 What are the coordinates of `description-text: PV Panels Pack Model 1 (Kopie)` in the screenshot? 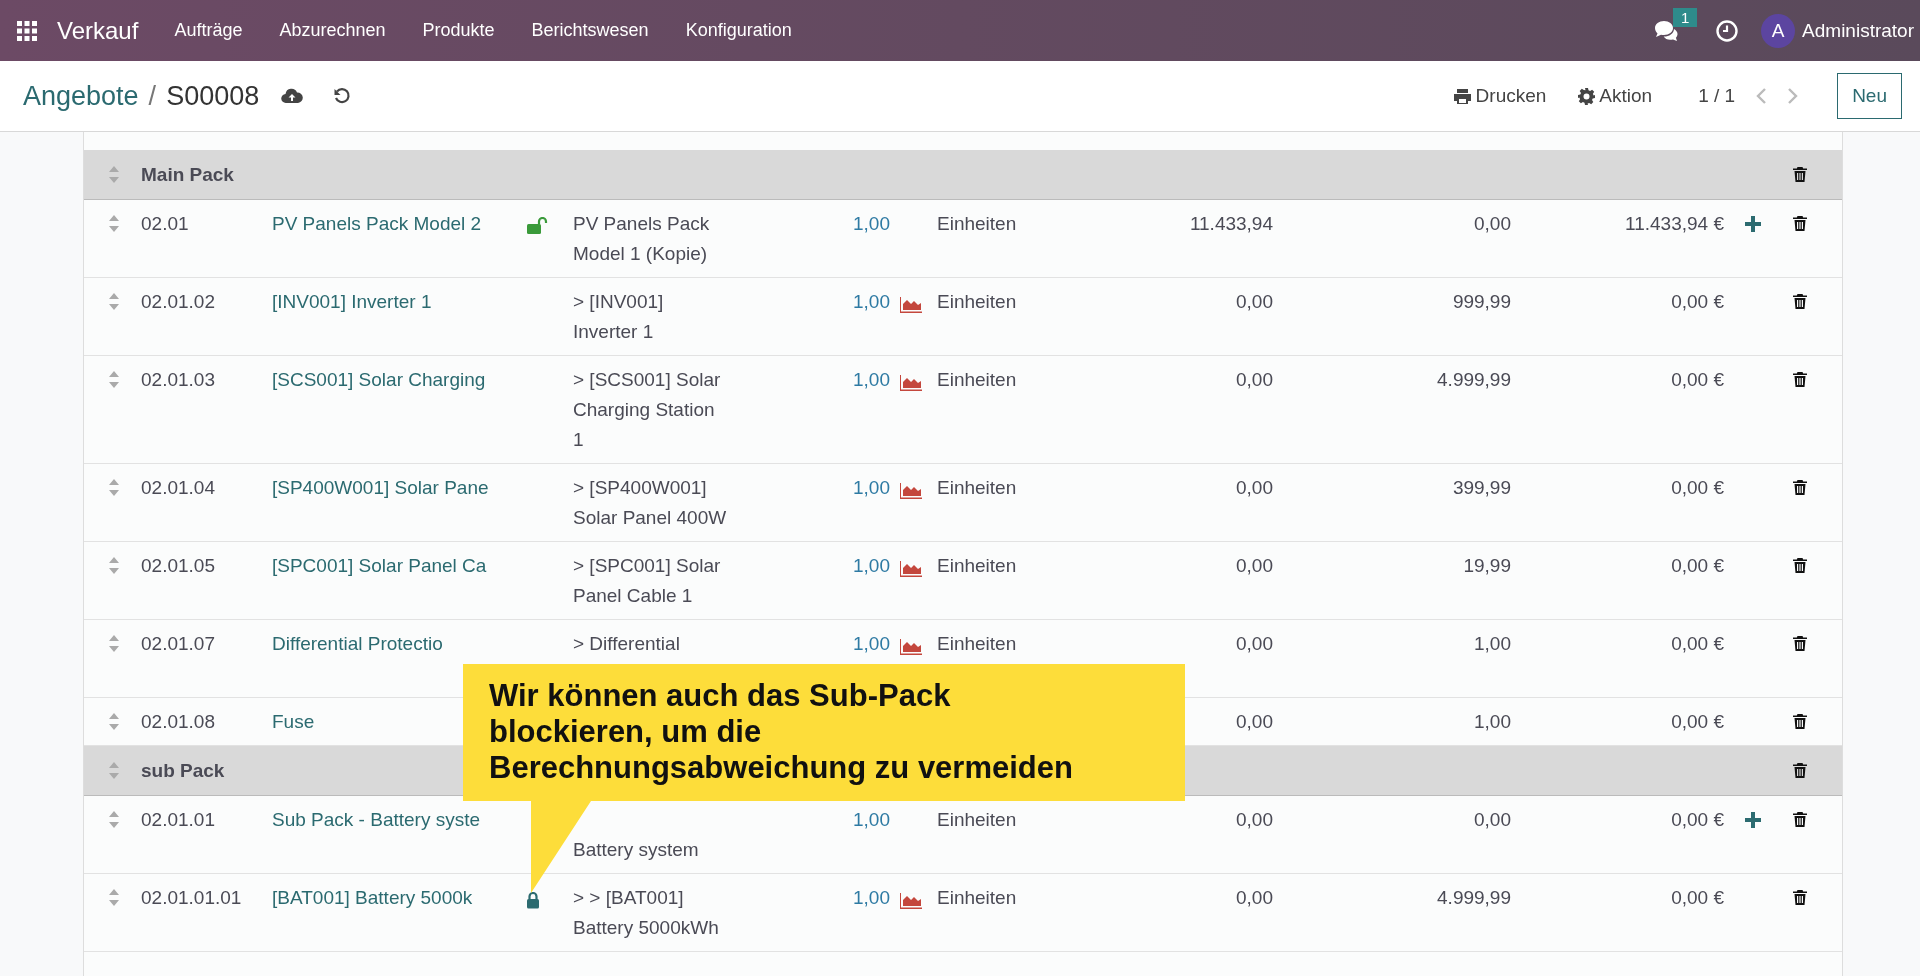 It's located at (642, 239).